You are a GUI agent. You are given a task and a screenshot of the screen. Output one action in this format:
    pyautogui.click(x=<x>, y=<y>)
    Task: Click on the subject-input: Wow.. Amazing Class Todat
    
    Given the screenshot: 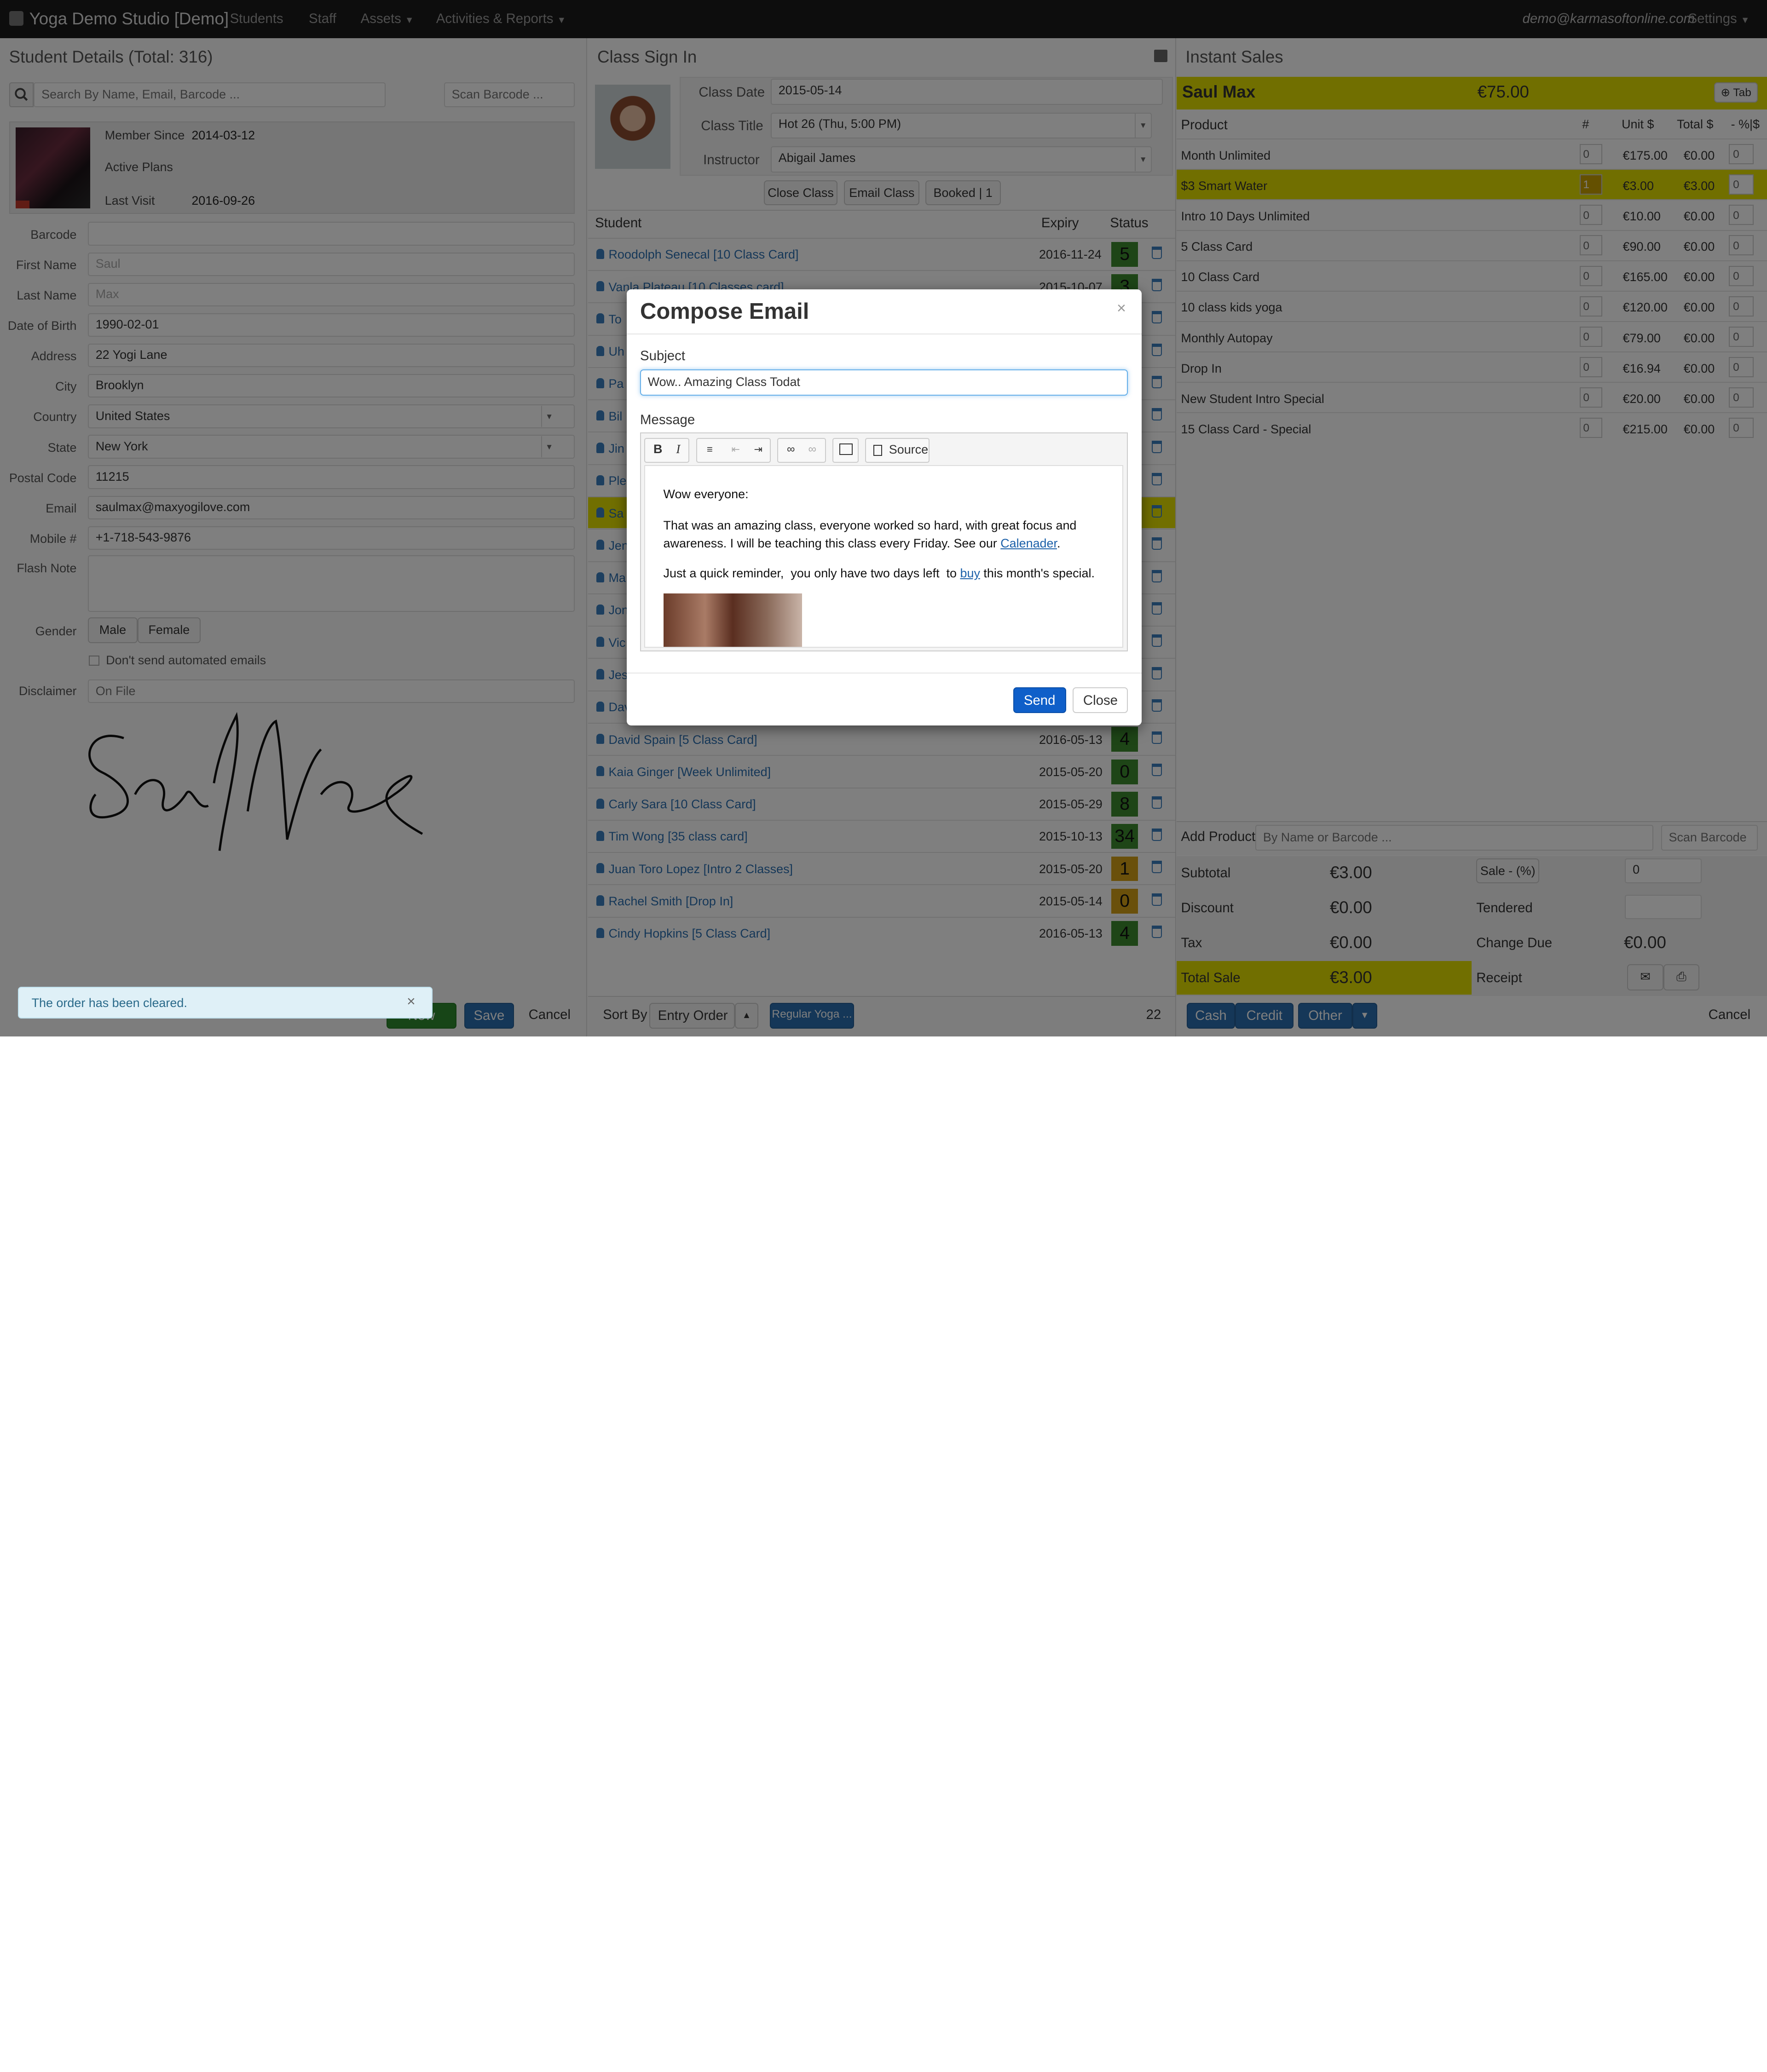 What is the action you would take?
    pyautogui.click(x=884, y=382)
    